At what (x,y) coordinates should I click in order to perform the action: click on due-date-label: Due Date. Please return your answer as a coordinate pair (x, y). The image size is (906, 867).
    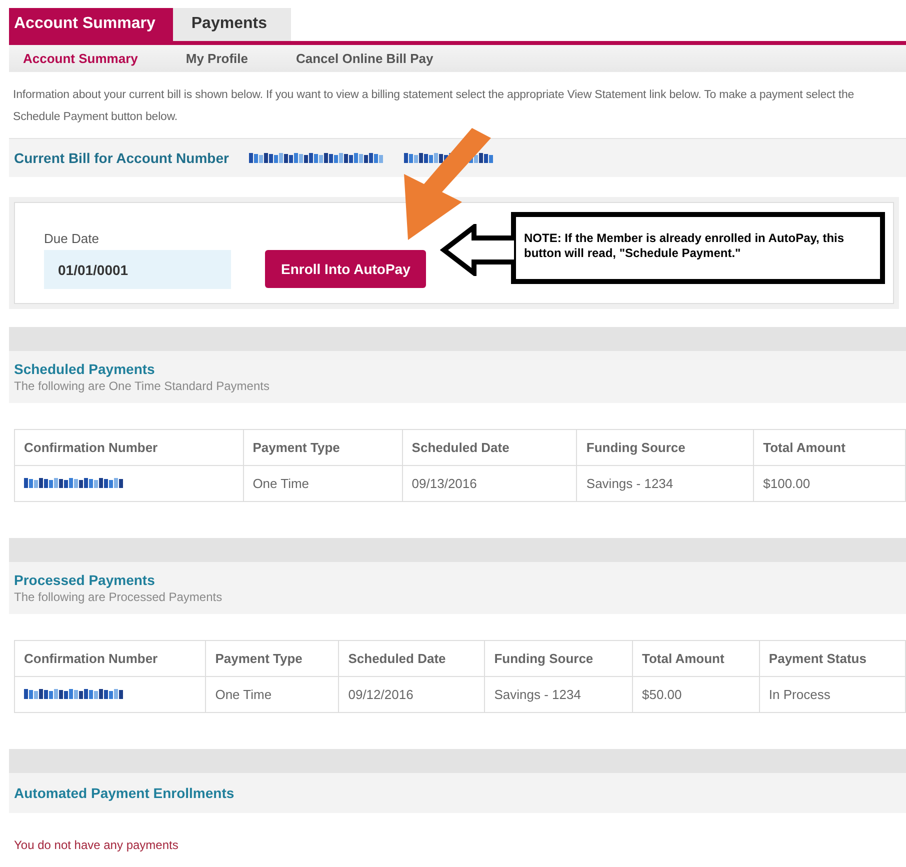
    Looking at the image, I should click on (72, 238).